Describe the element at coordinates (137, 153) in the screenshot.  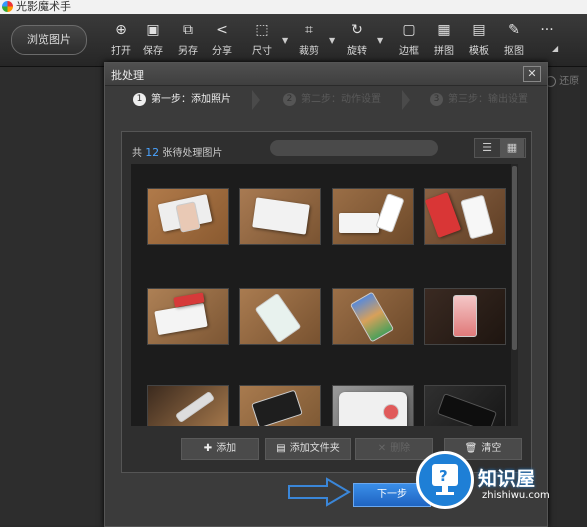
I see `count-prefix: 共` at that location.